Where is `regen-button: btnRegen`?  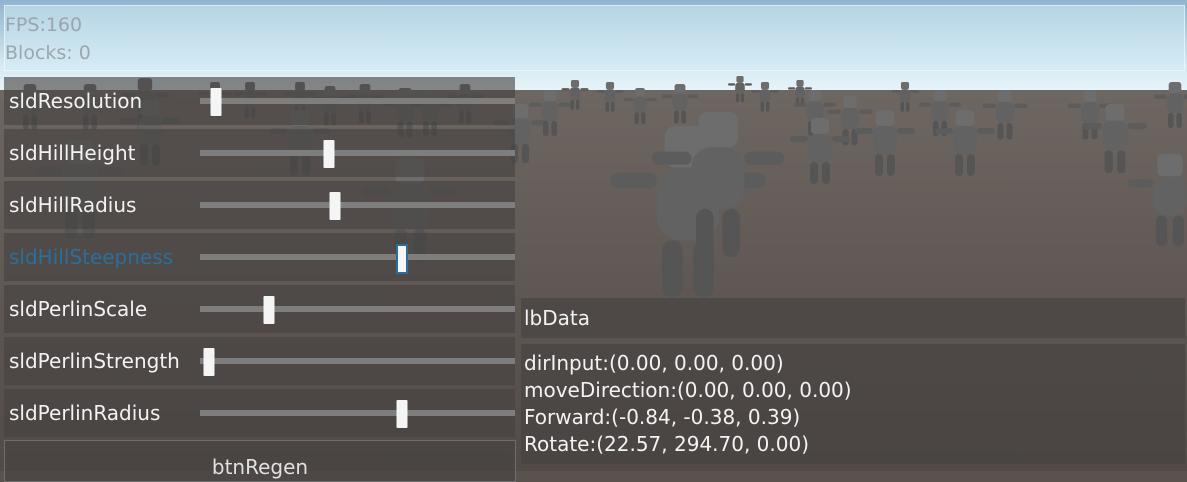 regen-button: btnRegen is located at coordinates (260, 461).